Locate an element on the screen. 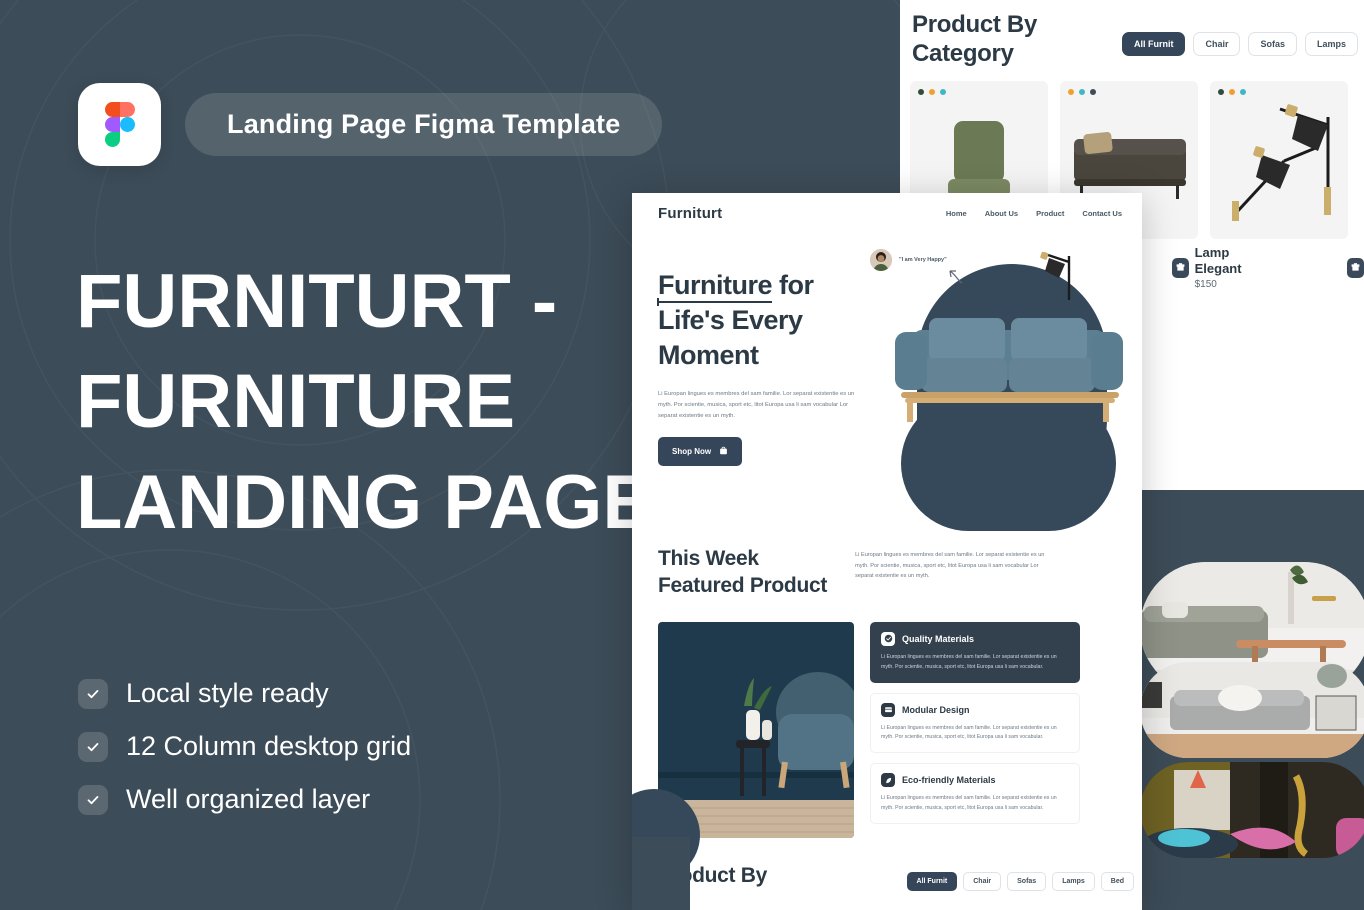  list-item: Well organized layer is located at coordinates (244, 799).